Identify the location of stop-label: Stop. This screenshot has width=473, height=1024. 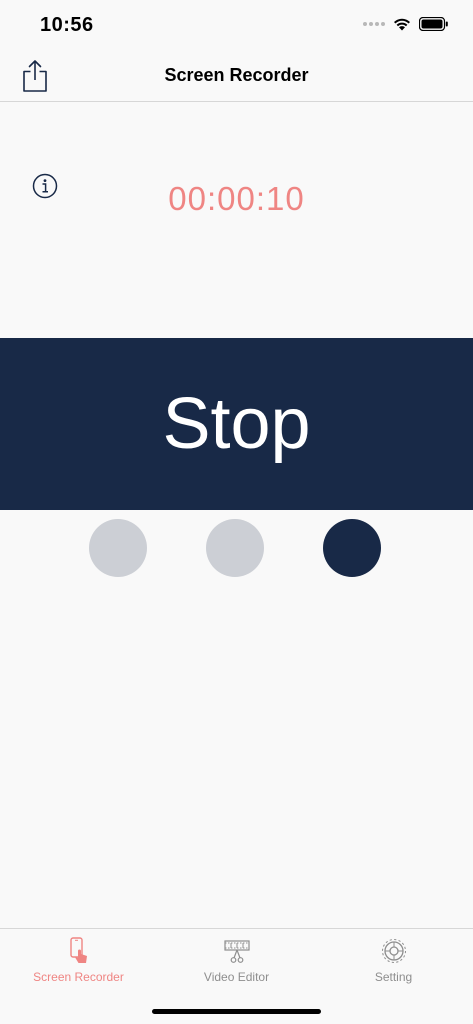
(236, 424).